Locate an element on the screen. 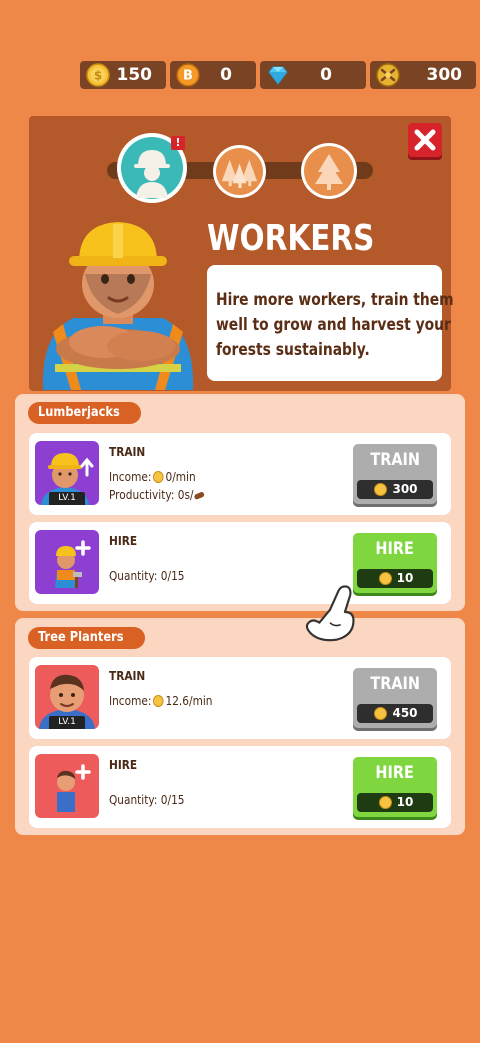  lumberjack-hire-avatar is located at coordinates (67, 562).